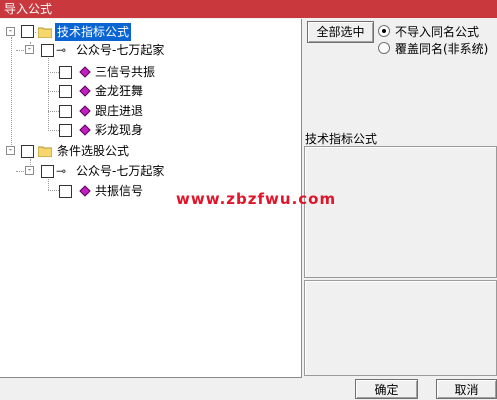 This screenshot has width=497, height=400. Describe the element at coordinates (93, 151) in the screenshot. I see `tree-node-label: 条件选股公式` at that location.